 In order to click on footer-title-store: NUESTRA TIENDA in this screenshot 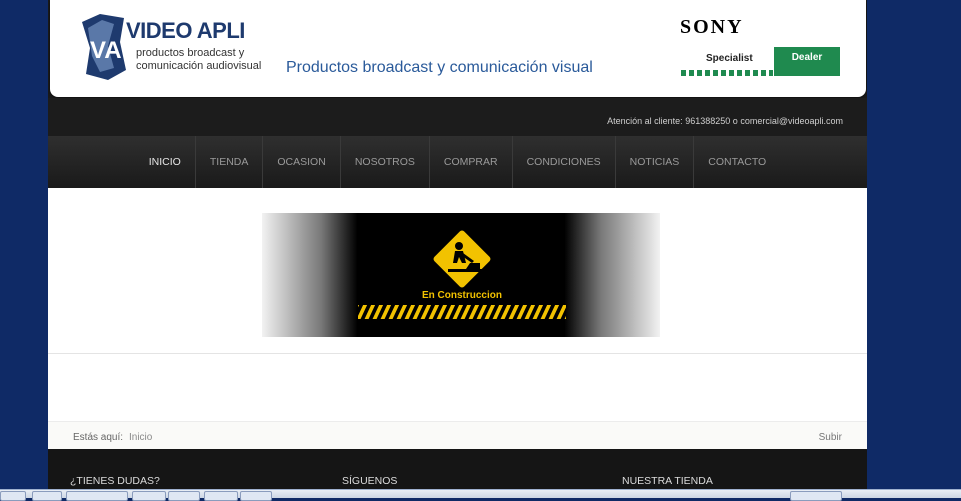, I will do `click(667, 481)`.